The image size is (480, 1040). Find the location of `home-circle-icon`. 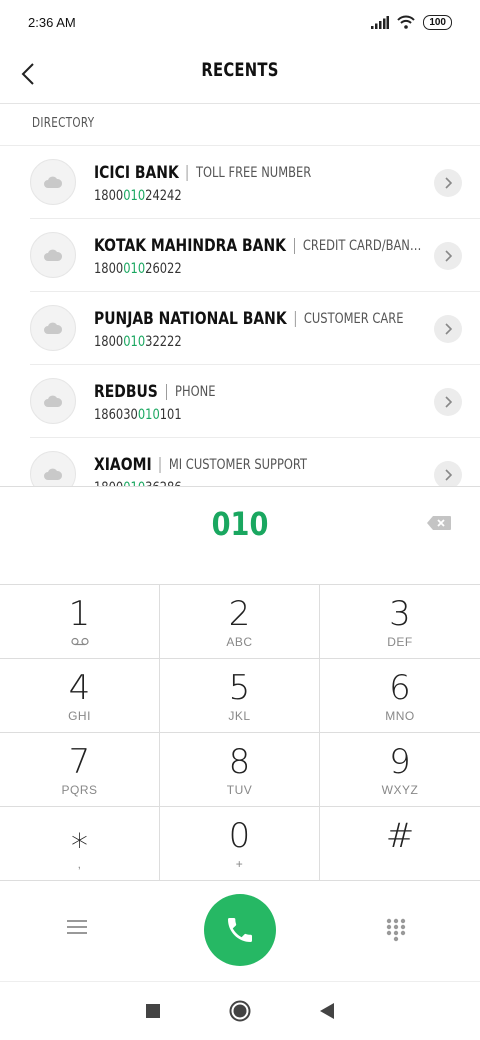

home-circle-icon is located at coordinates (240, 1011).